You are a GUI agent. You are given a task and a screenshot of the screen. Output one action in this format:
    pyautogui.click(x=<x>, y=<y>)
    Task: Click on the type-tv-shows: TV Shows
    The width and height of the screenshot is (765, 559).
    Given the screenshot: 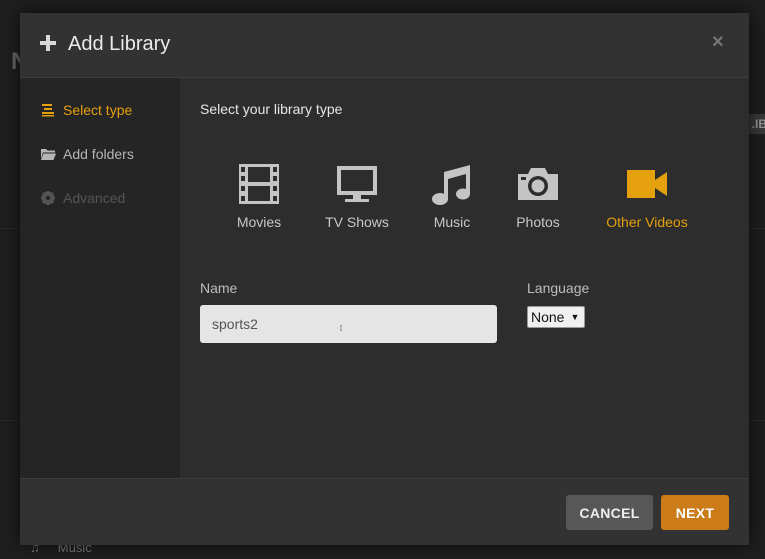 What is the action you would take?
    pyautogui.click(x=357, y=196)
    